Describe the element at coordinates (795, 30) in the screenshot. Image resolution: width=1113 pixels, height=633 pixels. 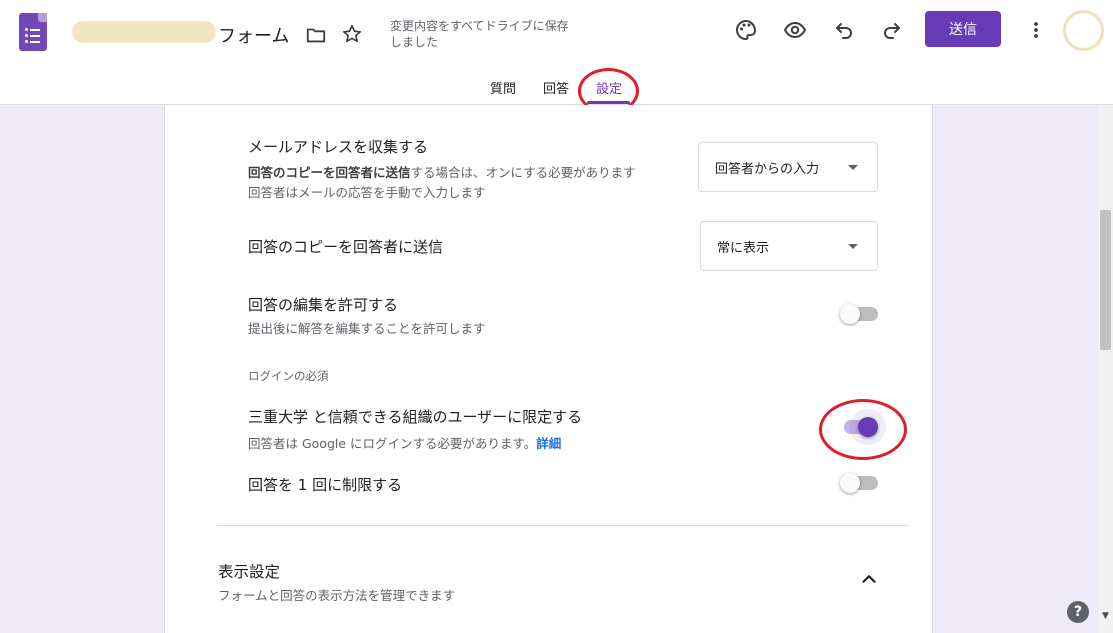
I see `eye-icon` at that location.